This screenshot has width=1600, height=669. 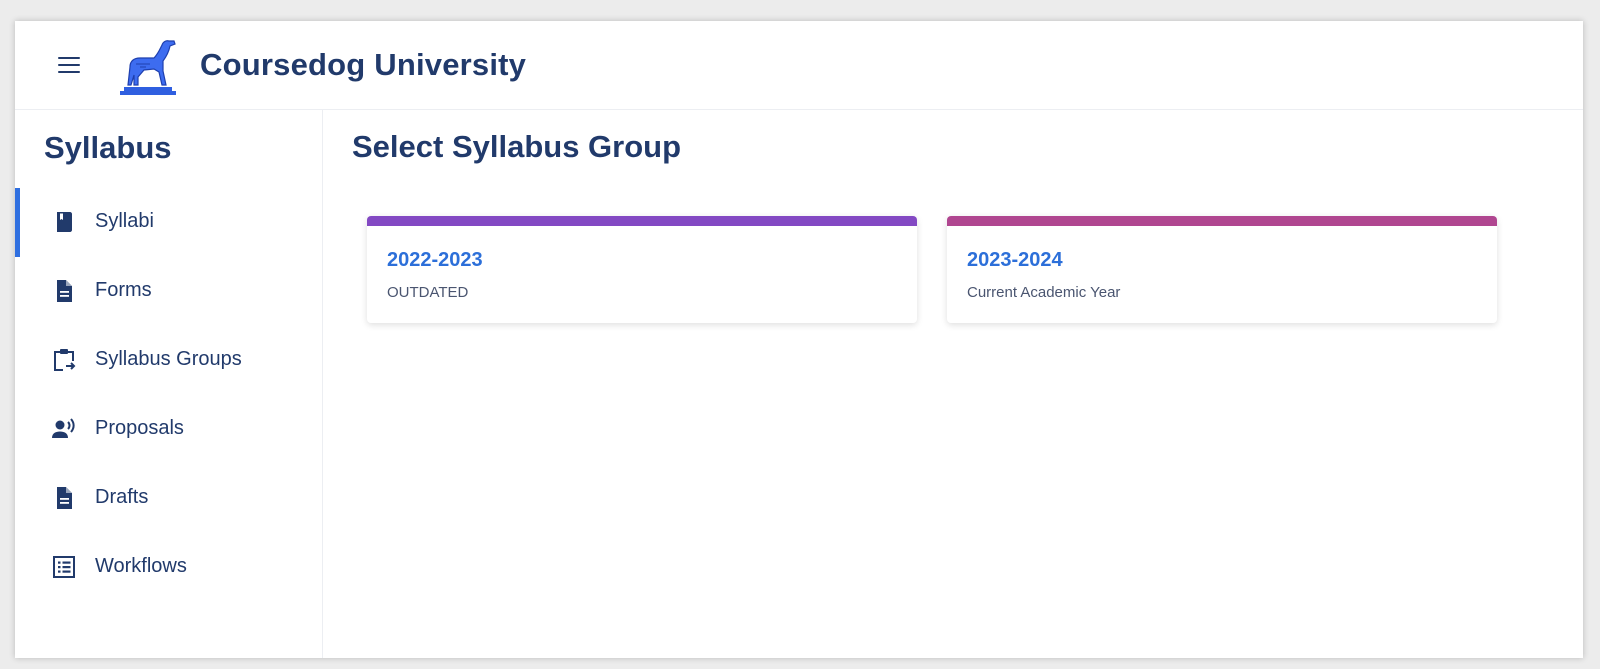 I want to click on sidebar-title: Syllabus, so click(x=108, y=147).